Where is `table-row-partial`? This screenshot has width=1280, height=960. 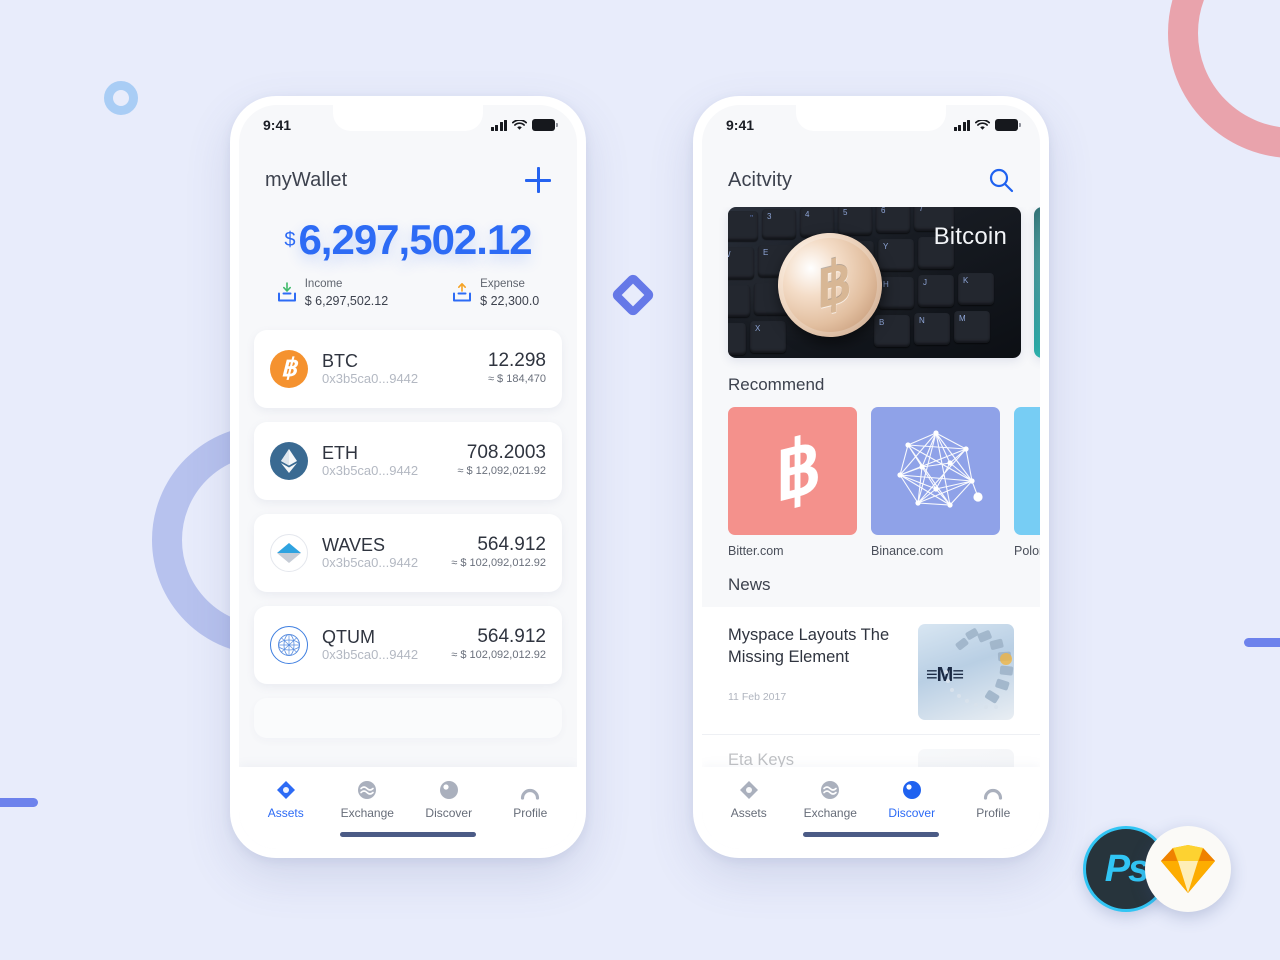 table-row-partial is located at coordinates (408, 717).